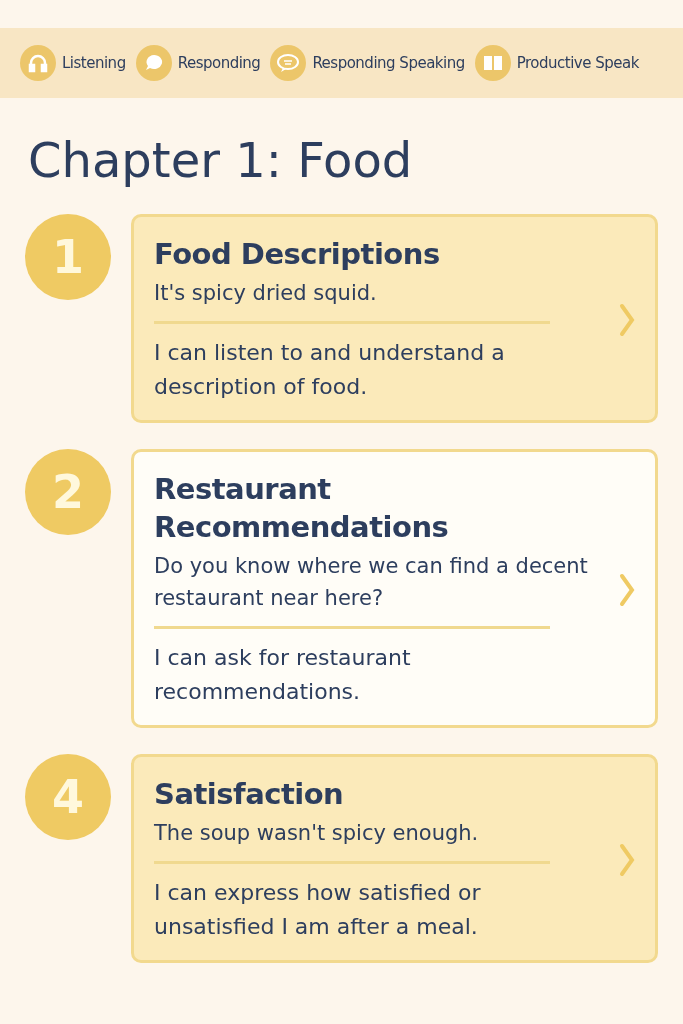  I want to click on skill-label: Responding, so click(219, 63).